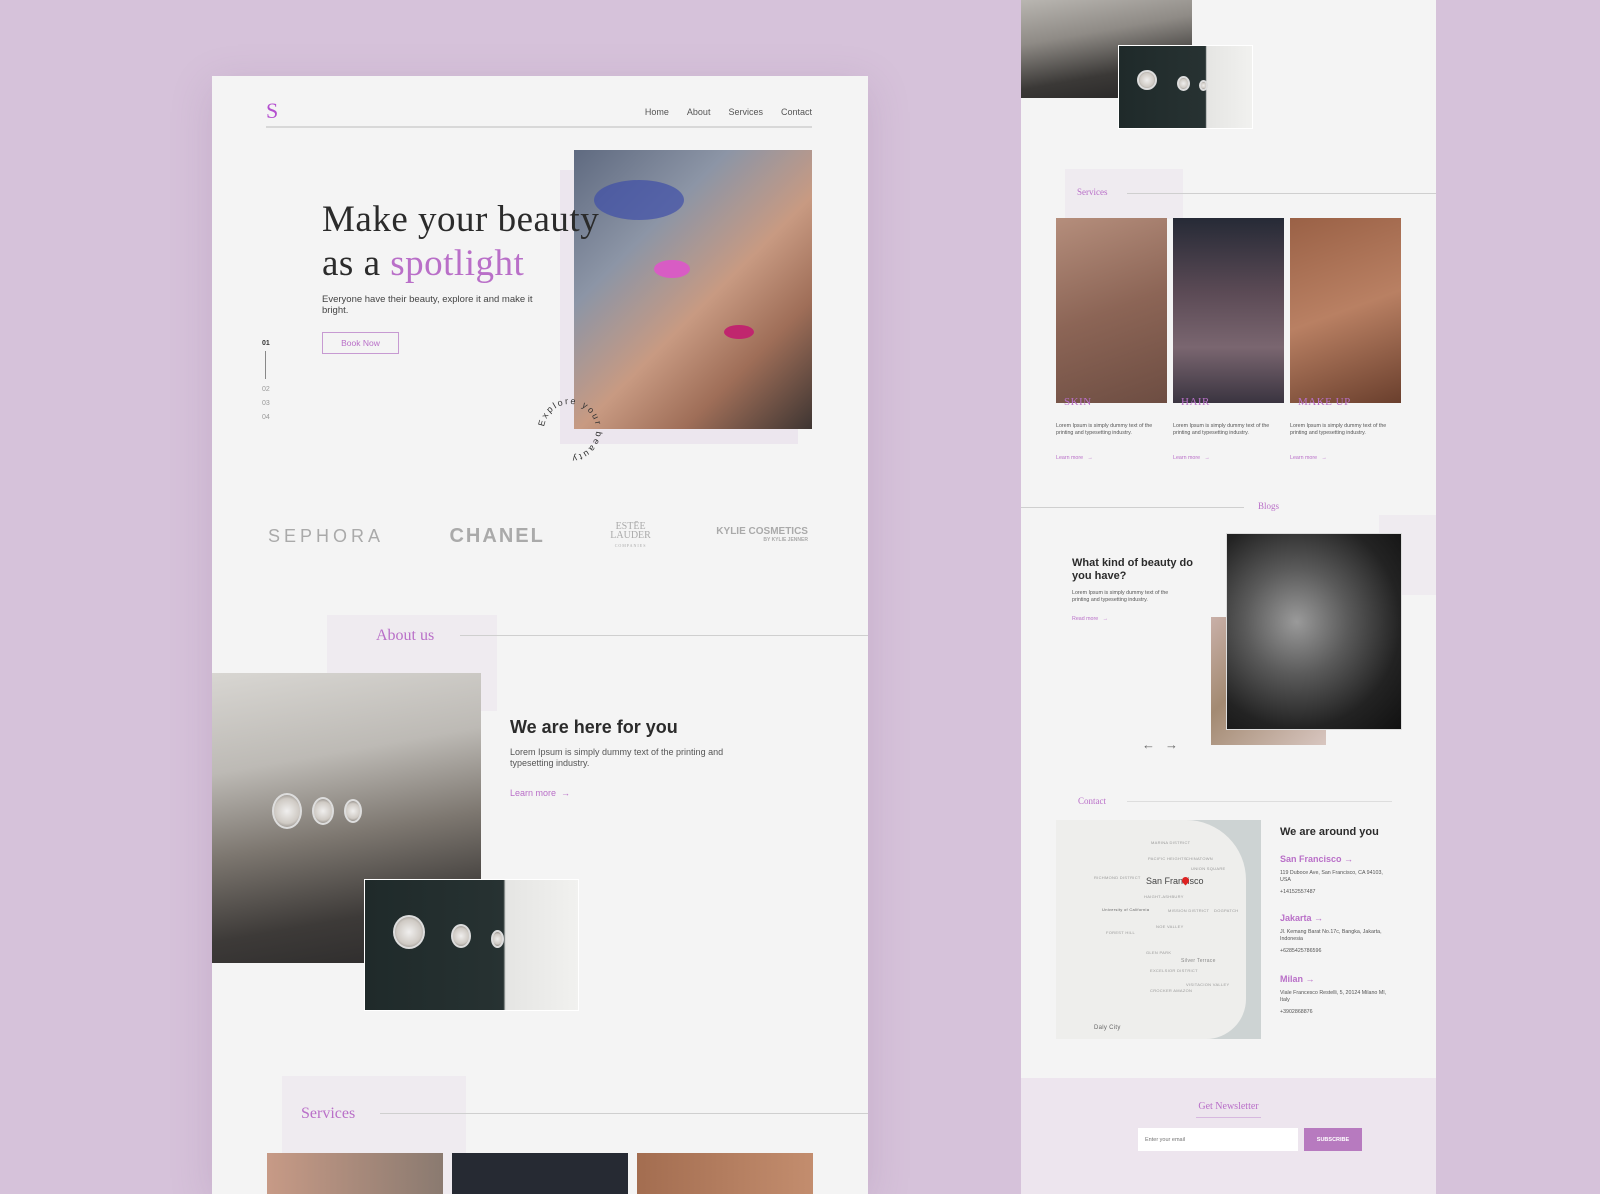 This screenshot has height=1194, width=1600. What do you see at coordinates (1228, 1106) in the screenshot?
I see `newsletter-title: Get Newsletter` at bounding box center [1228, 1106].